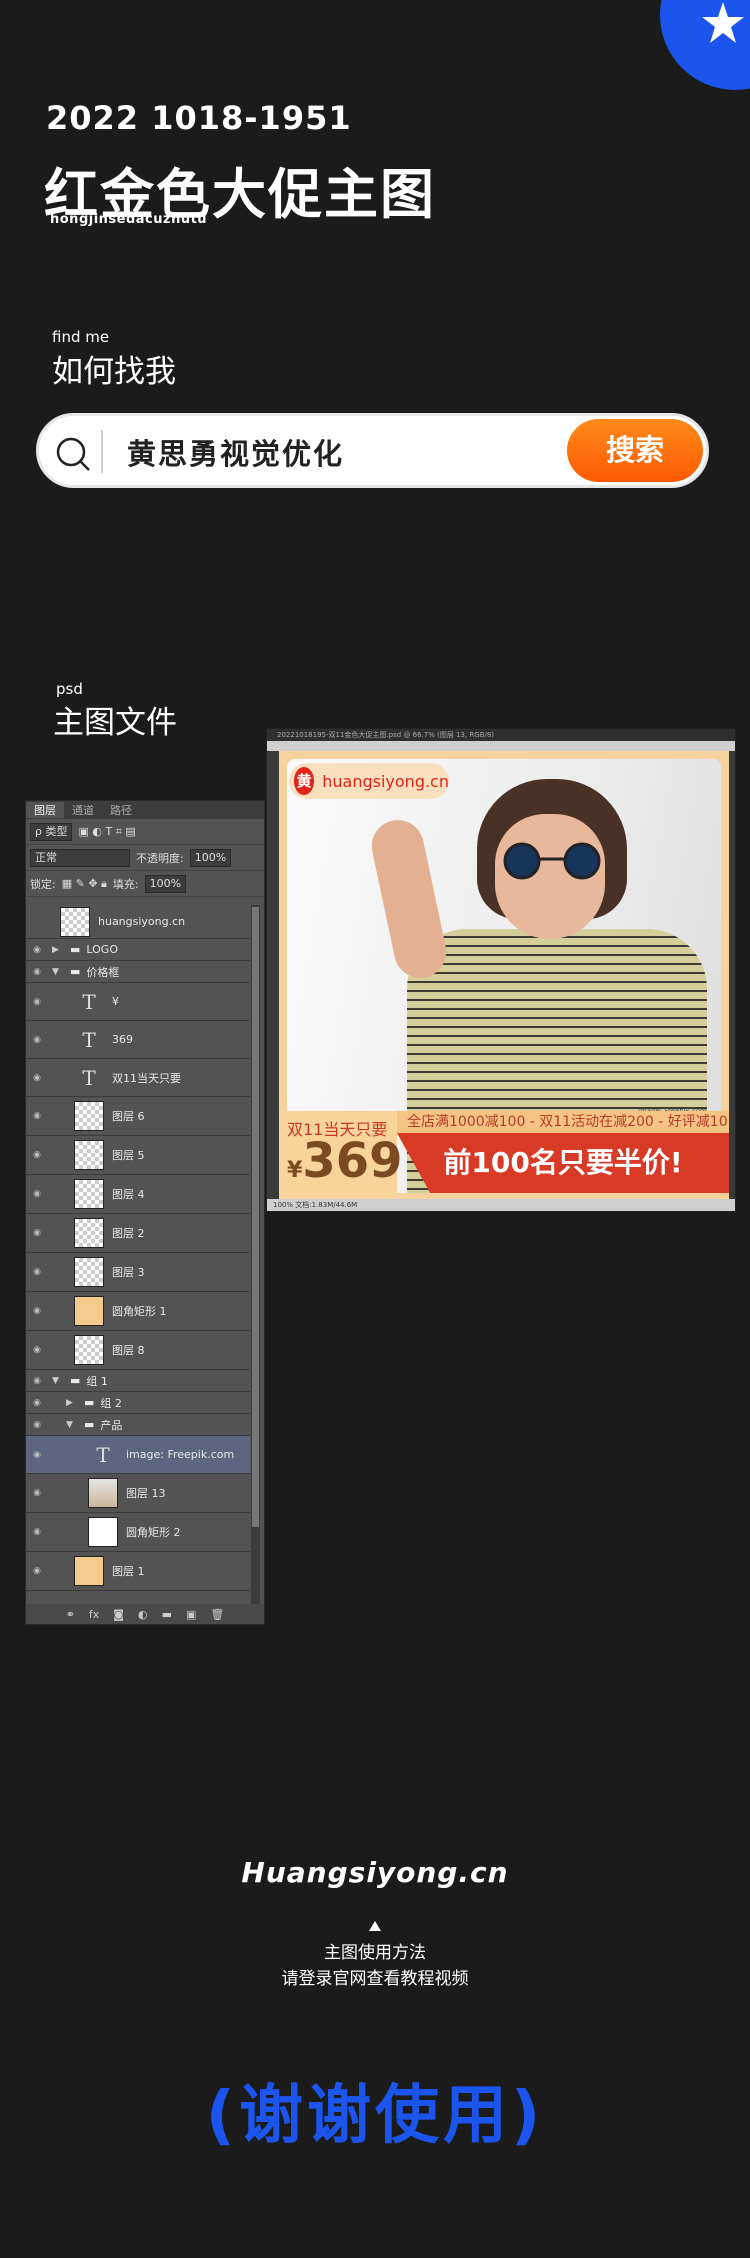  I want to click on layer-row: ◉ ▼ ▬ 产品, so click(138, 1425).